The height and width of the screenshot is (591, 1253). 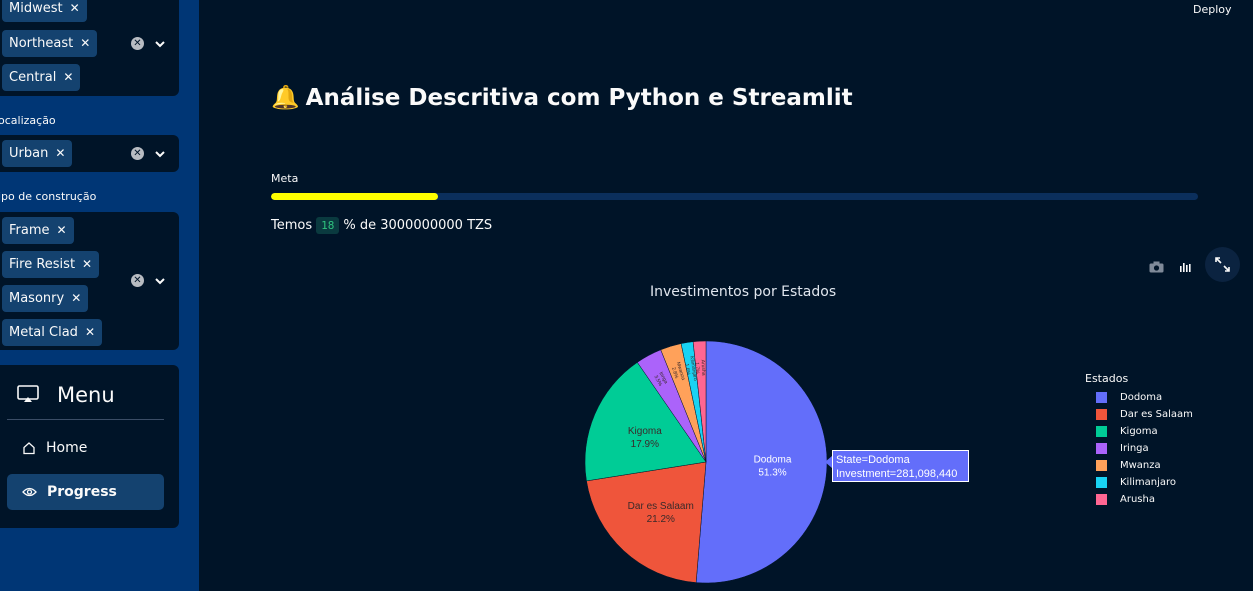 I want to click on tag-label: Northeast, so click(x=41, y=43).